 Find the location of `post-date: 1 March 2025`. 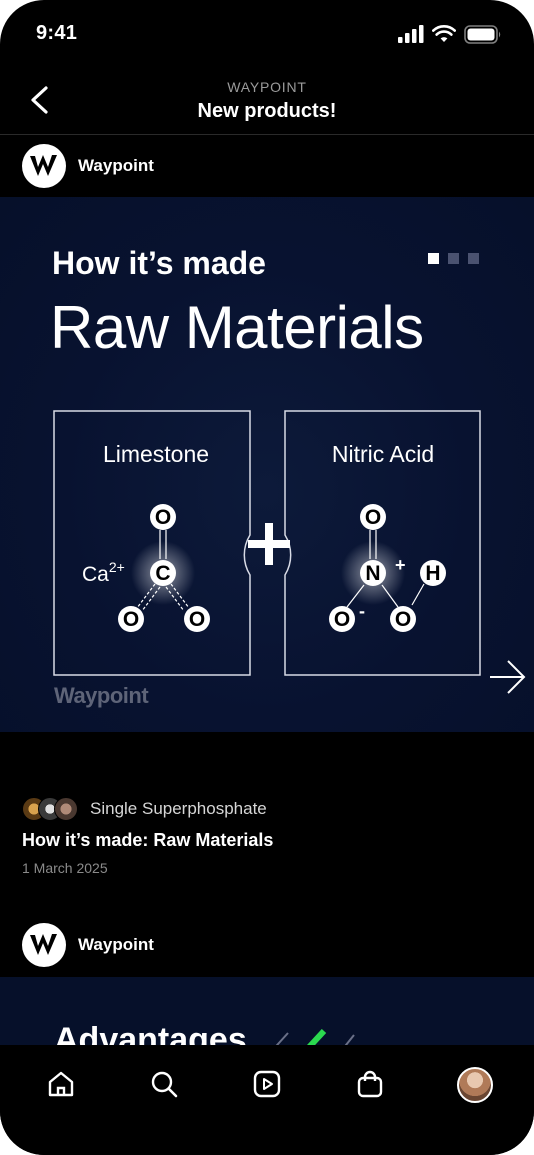

post-date: 1 March 2025 is located at coordinates (65, 868).